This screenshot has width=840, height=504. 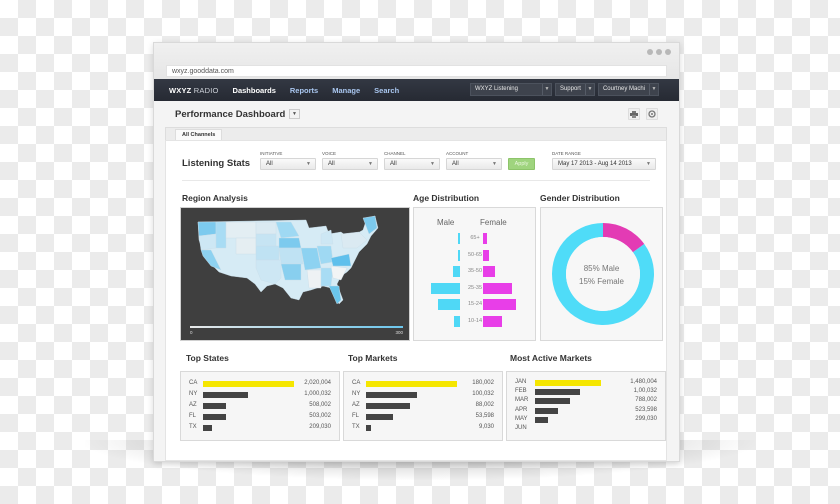 I want to click on user-menu: Courtney Machi ▼, so click(x=628, y=89).